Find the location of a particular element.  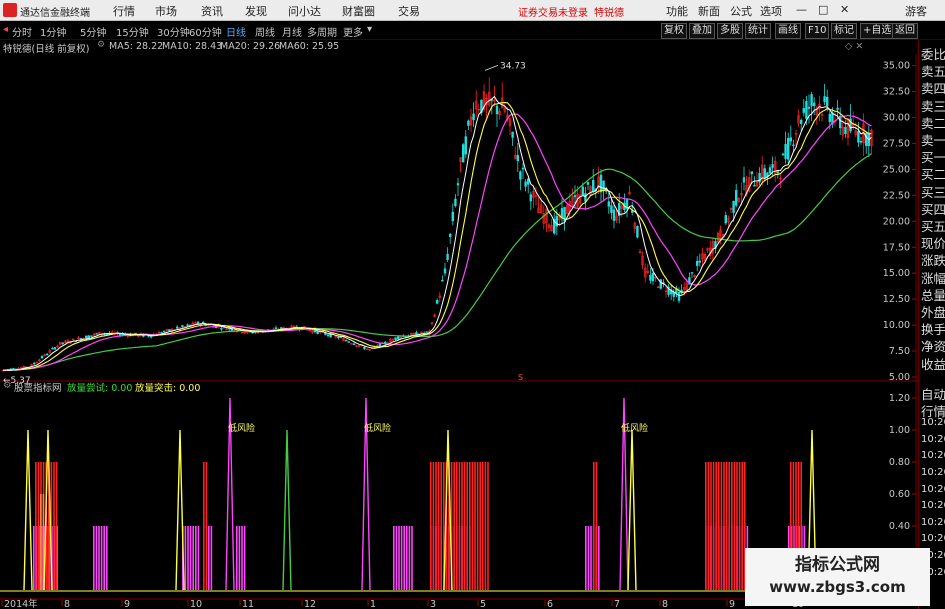

guest-label: 游客 is located at coordinates (916, 11).